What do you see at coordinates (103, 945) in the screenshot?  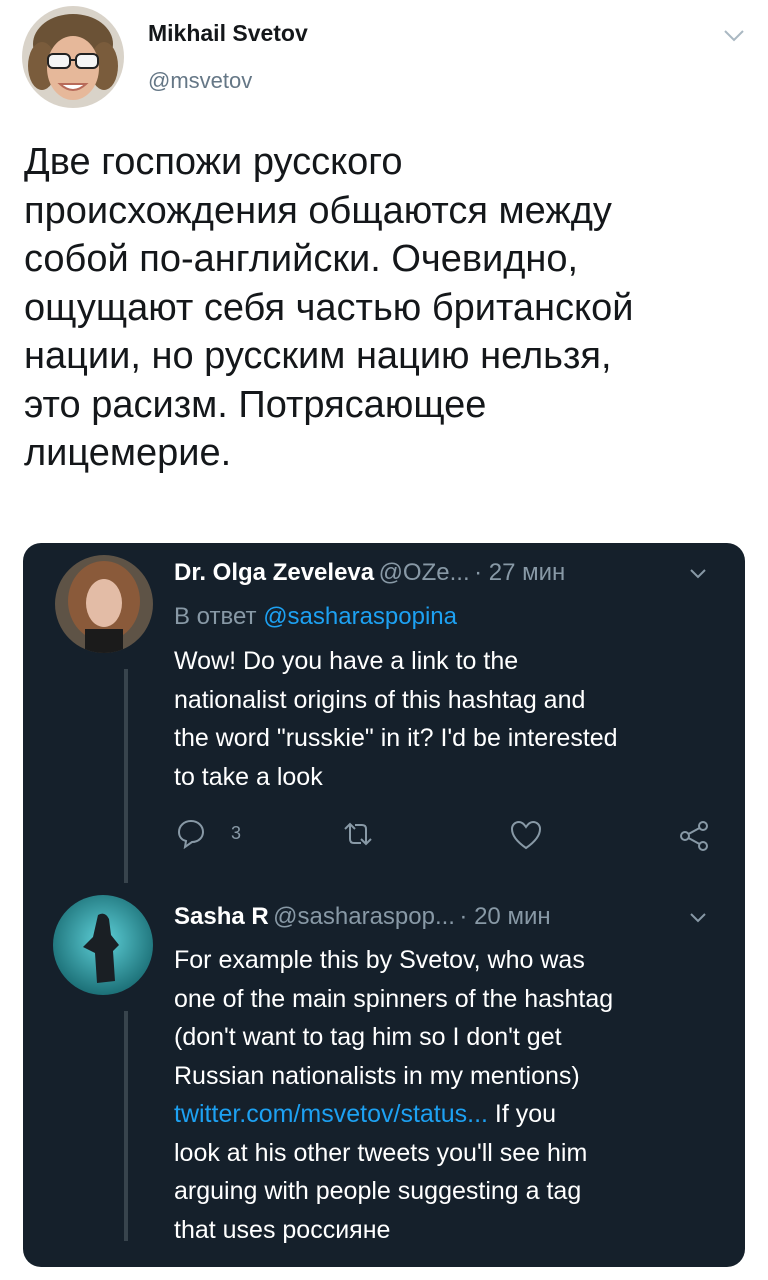 I see `sasha-avatar` at bounding box center [103, 945].